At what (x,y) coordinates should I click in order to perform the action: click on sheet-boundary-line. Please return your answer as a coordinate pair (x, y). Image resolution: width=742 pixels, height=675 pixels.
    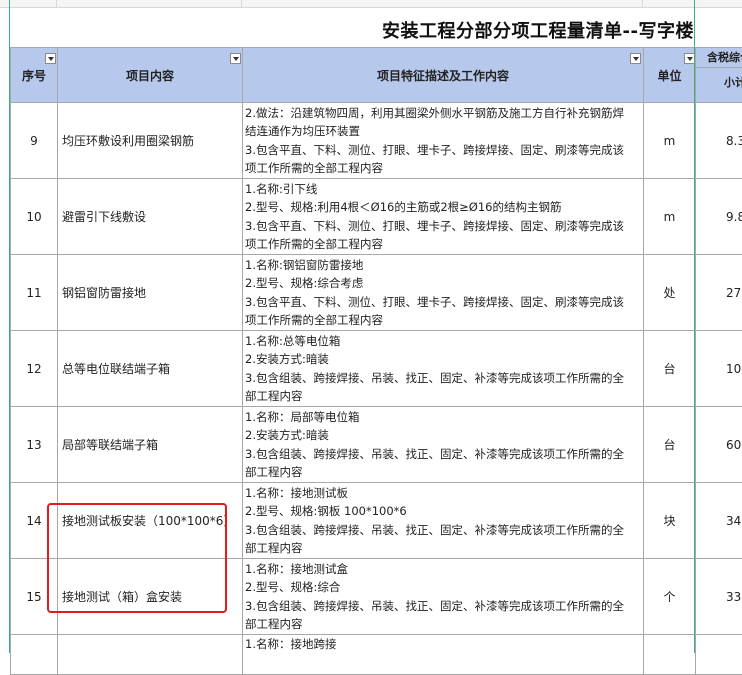
    Looking at the image, I should click on (9, 326).